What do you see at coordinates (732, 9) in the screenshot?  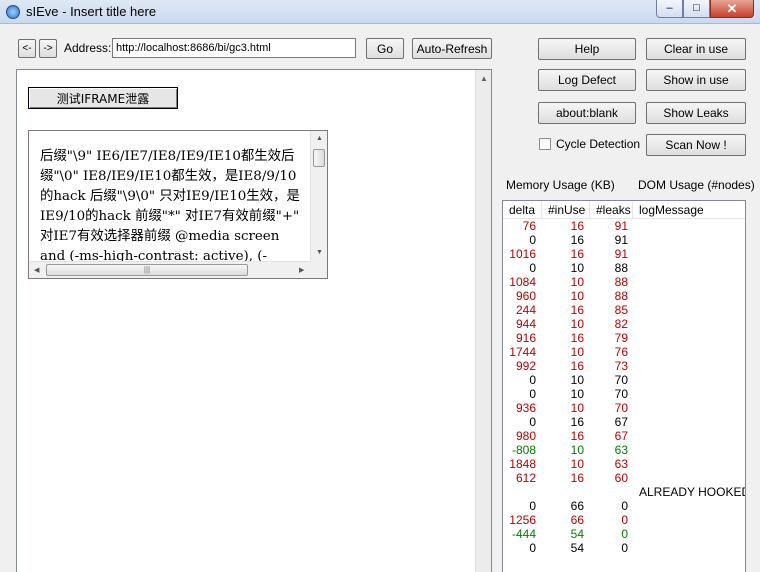 I see `close-button: ✕` at bounding box center [732, 9].